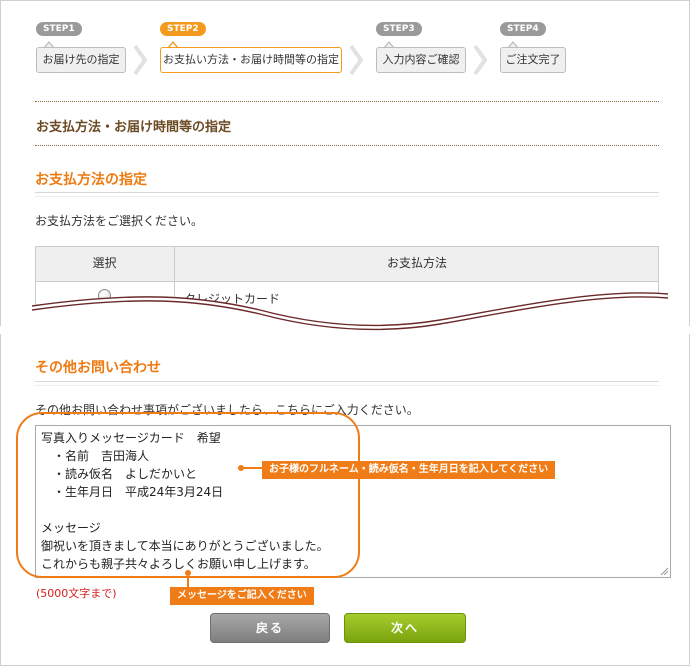 This screenshot has width=690, height=666. I want to click on back-button: 戻る, so click(270, 628).